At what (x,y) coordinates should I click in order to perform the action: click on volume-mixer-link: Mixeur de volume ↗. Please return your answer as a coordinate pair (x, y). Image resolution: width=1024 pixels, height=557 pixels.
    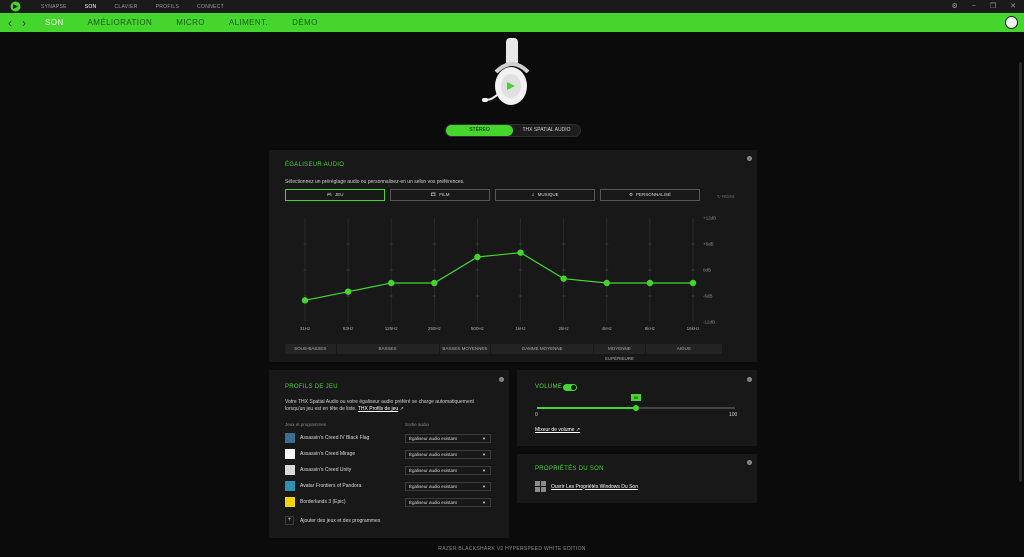
    Looking at the image, I should click on (557, 430).